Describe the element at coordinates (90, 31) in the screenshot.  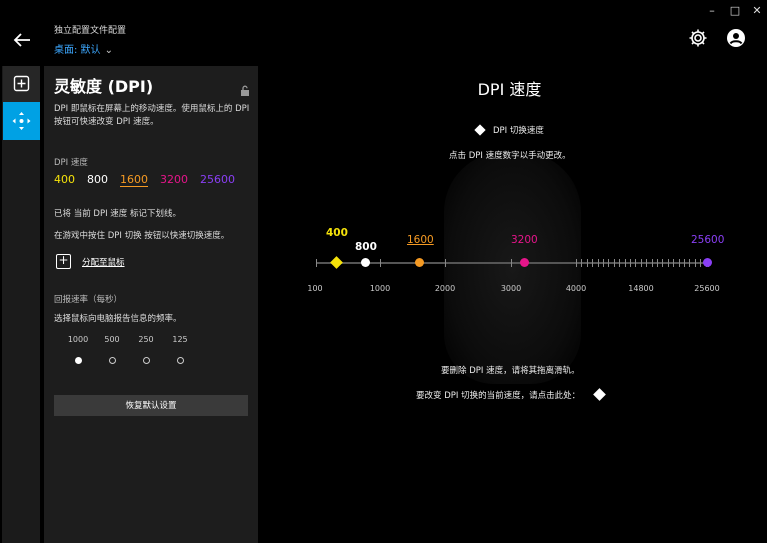
I see `section-title: 独立配置文件配置` at that location.